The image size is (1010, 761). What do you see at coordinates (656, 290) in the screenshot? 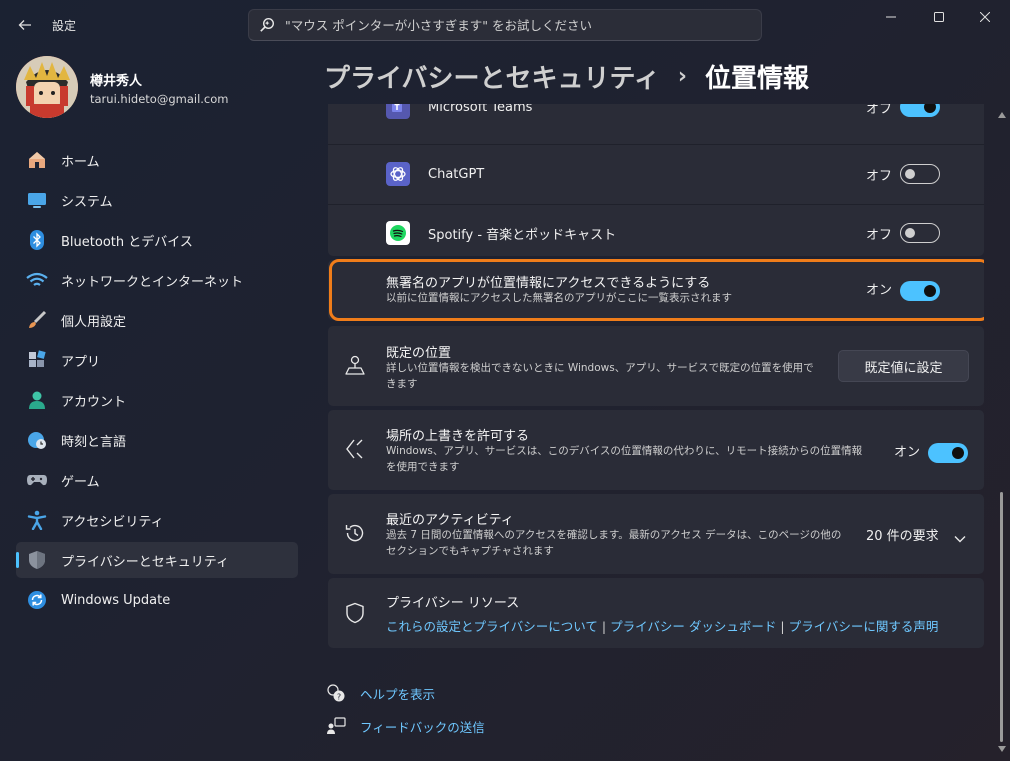
I see `highlight-box` at bounding box center [656, 290].